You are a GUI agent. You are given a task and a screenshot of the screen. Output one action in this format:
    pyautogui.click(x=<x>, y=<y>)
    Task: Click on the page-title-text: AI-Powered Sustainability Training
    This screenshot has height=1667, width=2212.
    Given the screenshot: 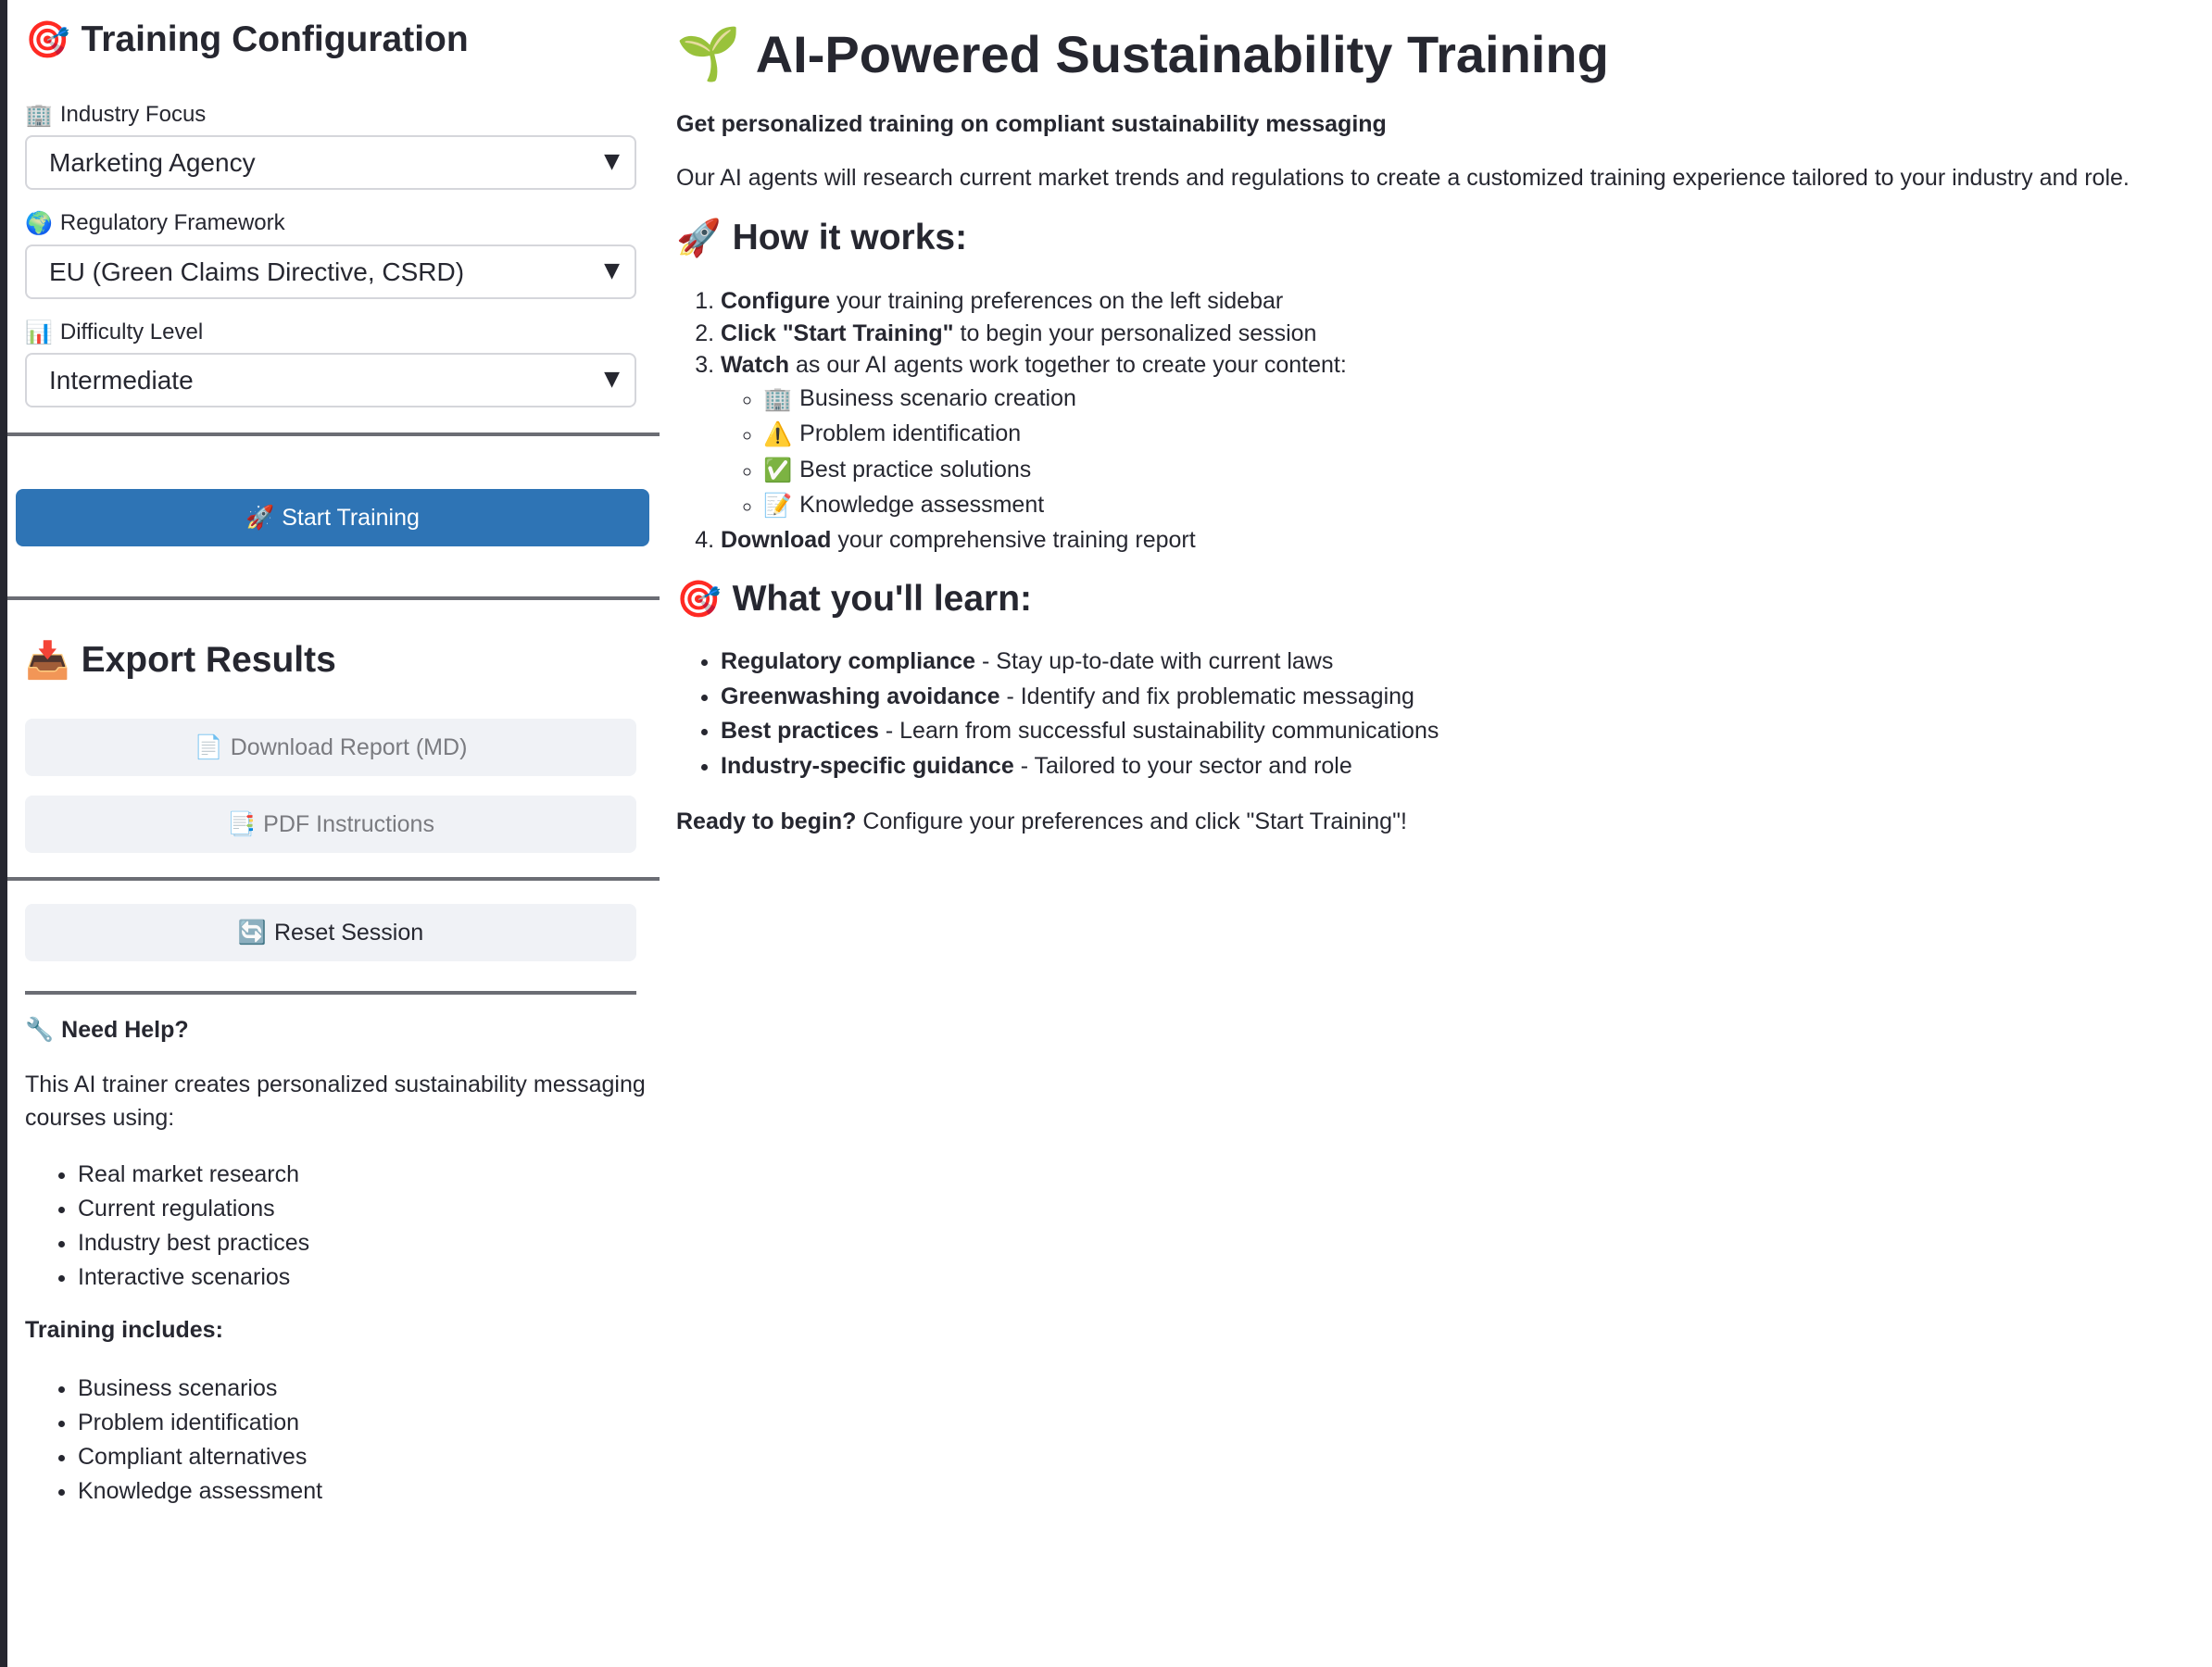 What is the action you would take?
    pyautogui.click(x=1182, y=53)
    